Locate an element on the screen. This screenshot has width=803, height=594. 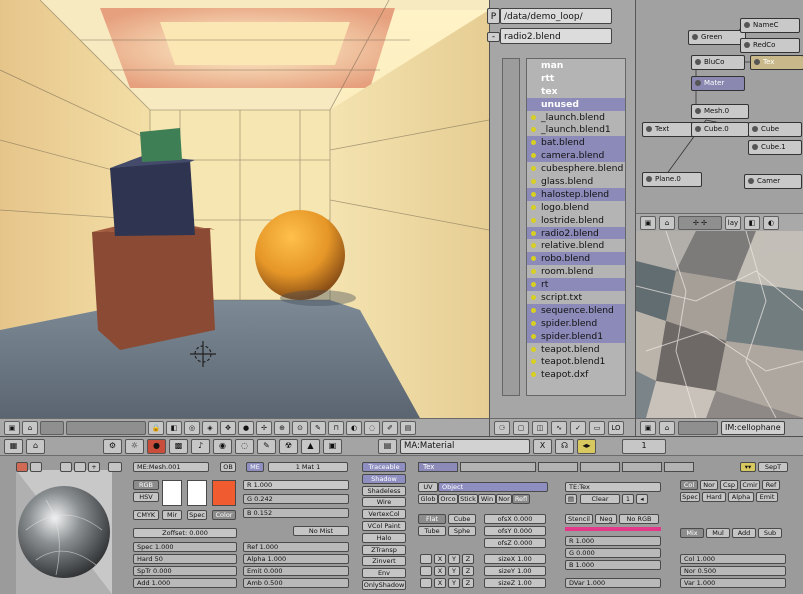
sizey-field: sizeY 1.00 is located at coordinates (515, 571).